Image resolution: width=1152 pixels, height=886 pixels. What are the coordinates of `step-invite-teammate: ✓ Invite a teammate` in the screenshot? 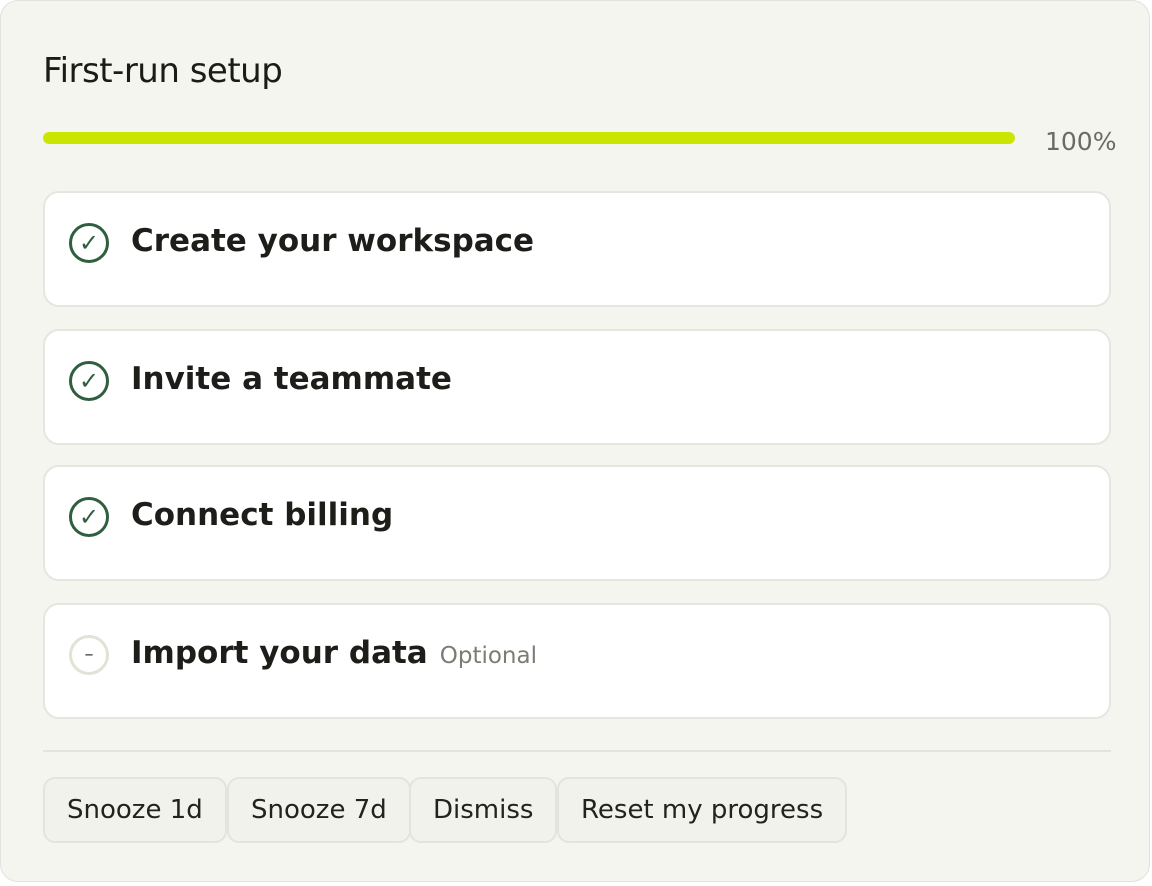 It's located at (577, 387).